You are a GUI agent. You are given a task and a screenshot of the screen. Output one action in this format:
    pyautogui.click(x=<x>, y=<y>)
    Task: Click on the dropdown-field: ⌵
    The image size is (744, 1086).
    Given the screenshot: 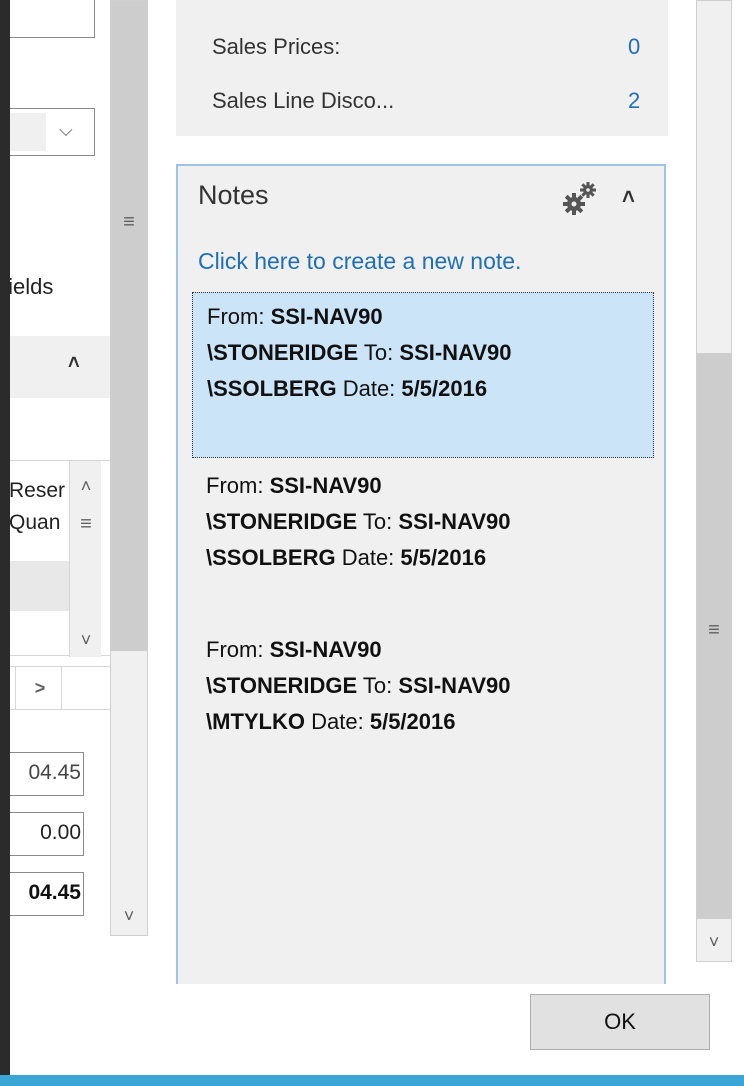 What is the action you would take?
    pyautogui.click(x=52, y=132)
    